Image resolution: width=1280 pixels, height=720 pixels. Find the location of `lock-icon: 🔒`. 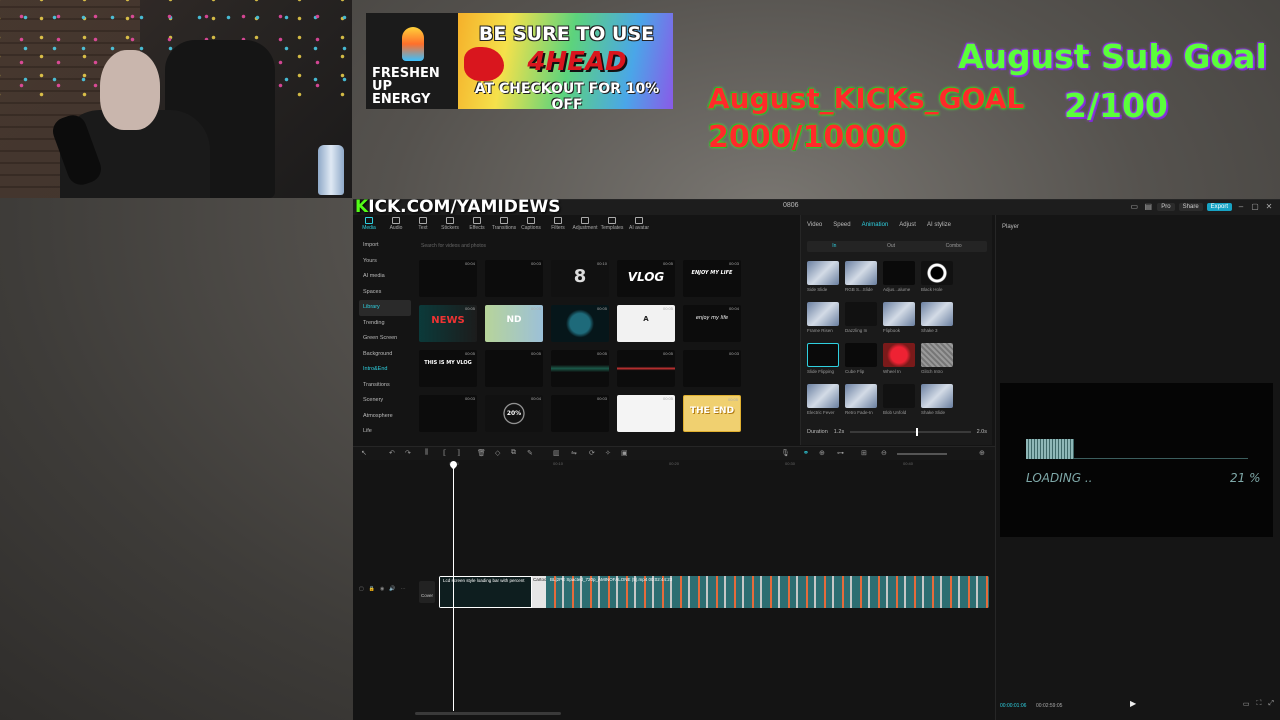

lock-icon: 🔒 is located at coordinates (372, 589).